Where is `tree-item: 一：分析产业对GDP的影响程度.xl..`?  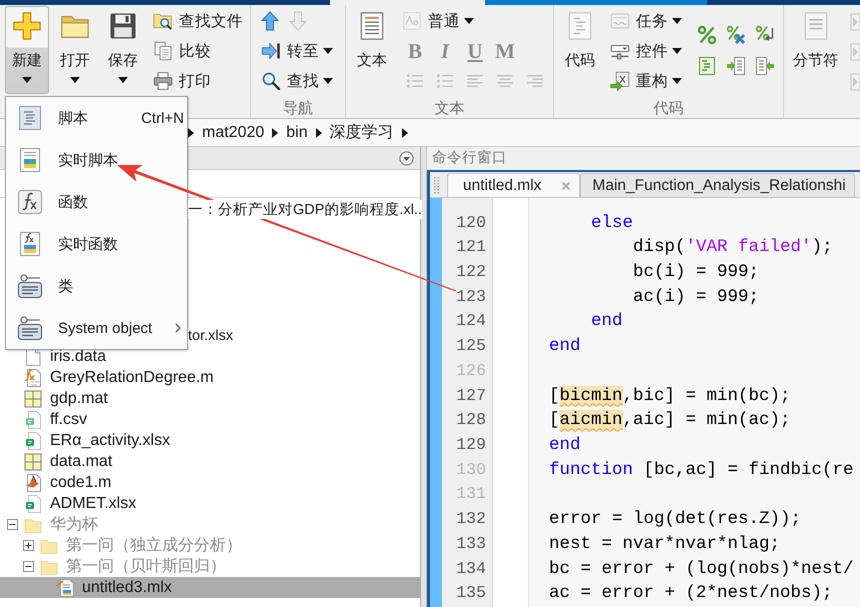 tree-item: 一：分析产业对GDP的影响程度.xl.. is located at coordinates (305, 209).